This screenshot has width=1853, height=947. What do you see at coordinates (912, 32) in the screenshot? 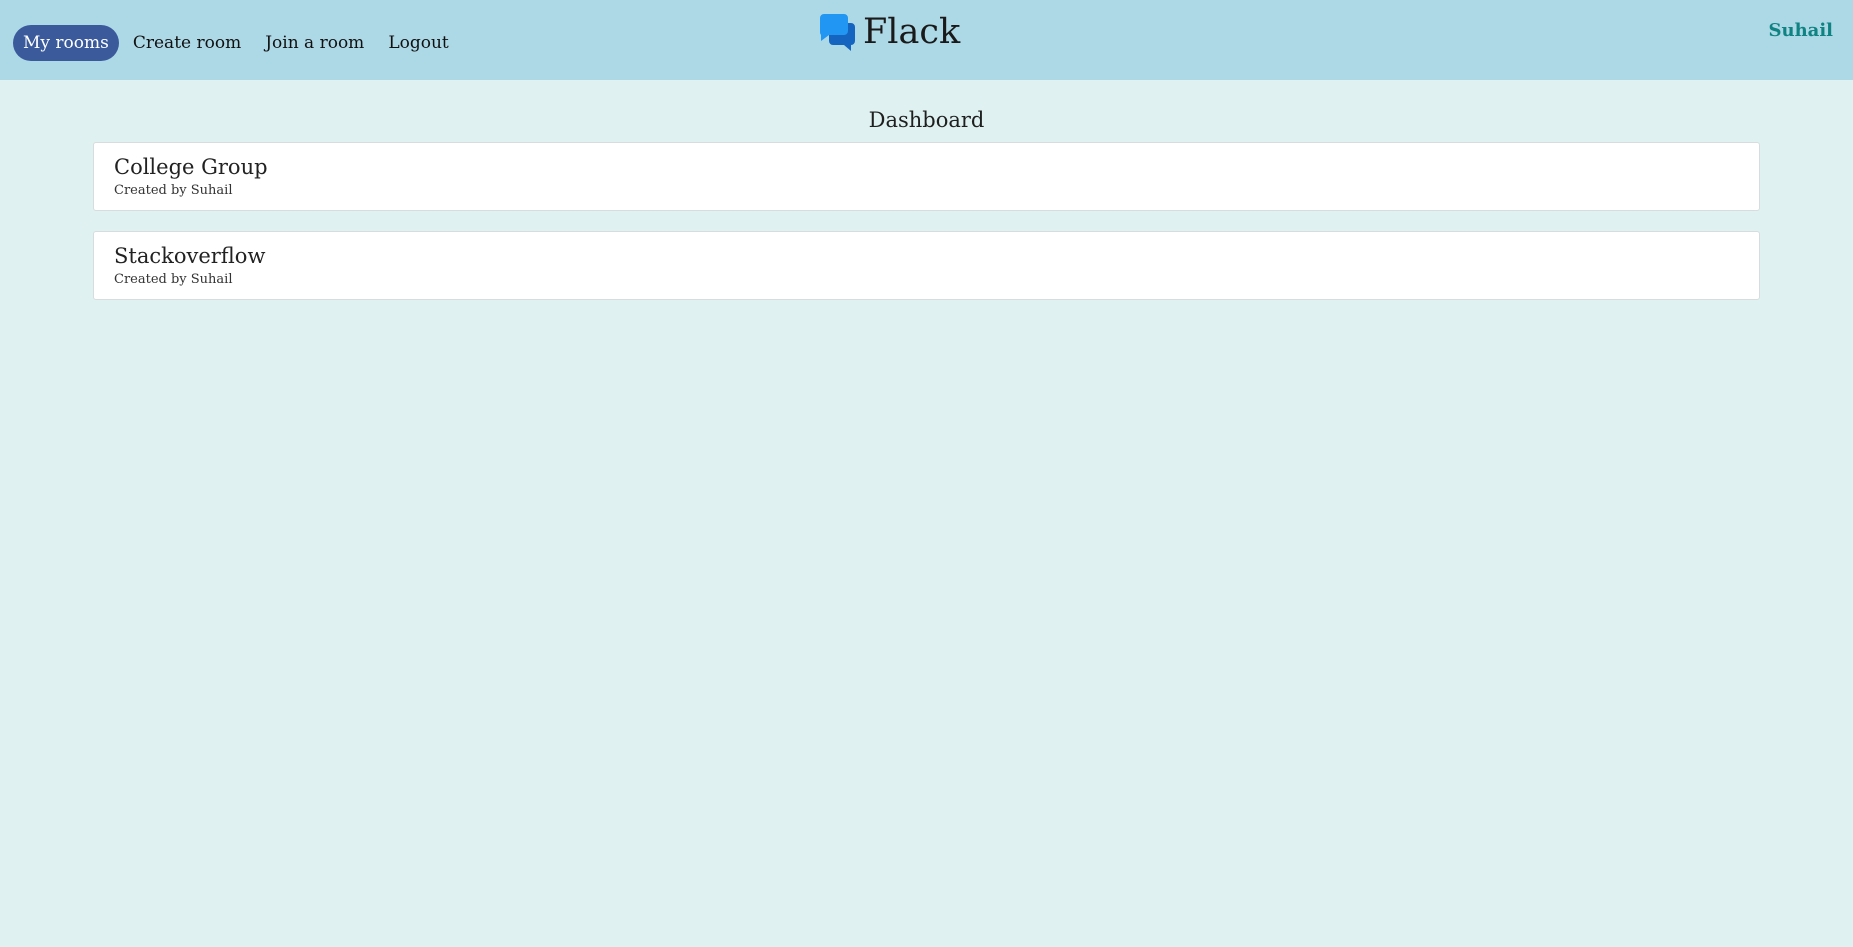
I see `brand-name: Flack` at bounding box center [912, 32].